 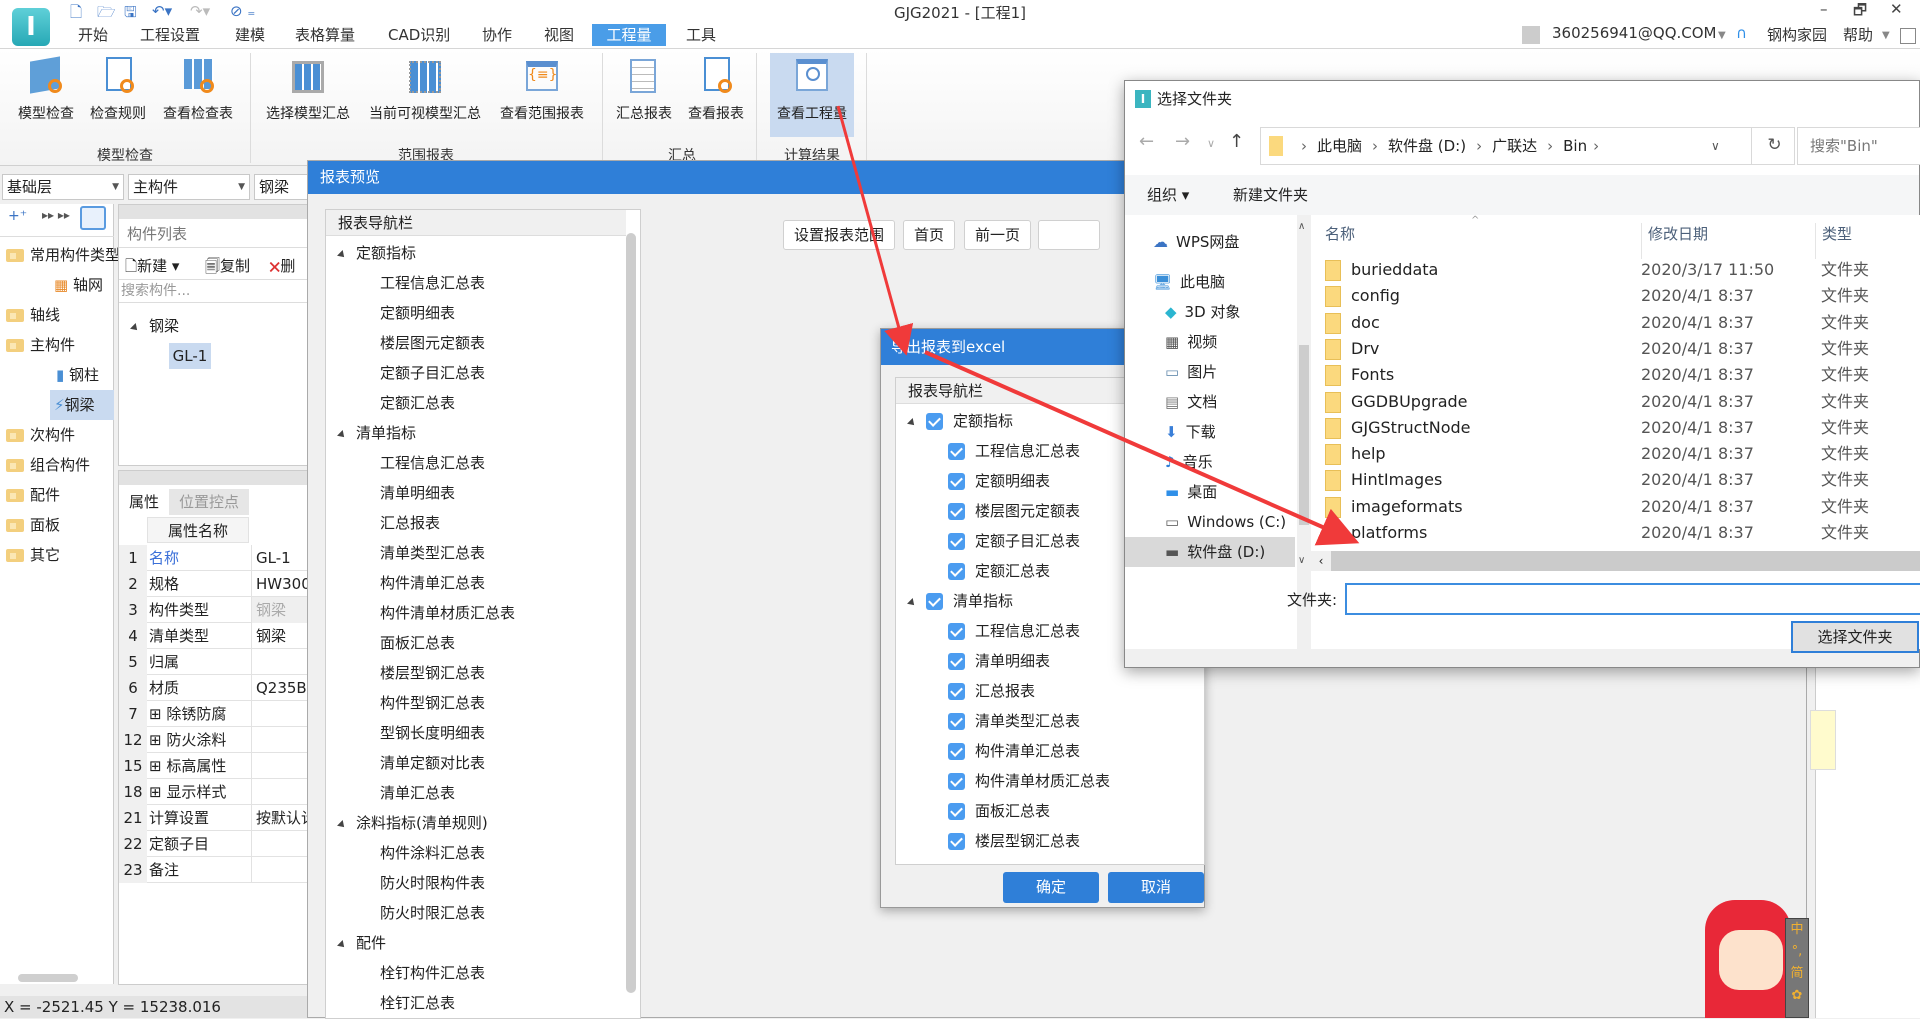 What do you see at coordinates (999, 571) in the screenshot?
I see `export-tree-item: 定额汇总表` at bounding box center [999, 571].